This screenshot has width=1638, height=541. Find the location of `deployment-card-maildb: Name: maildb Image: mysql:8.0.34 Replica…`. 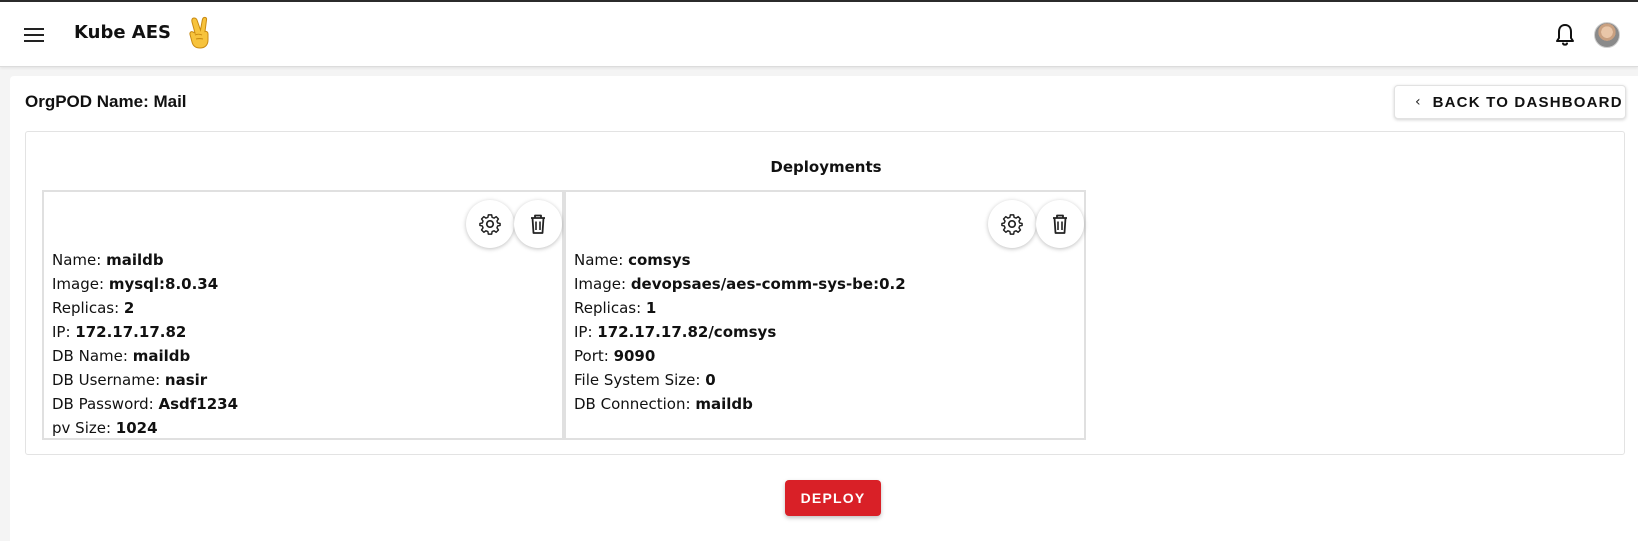

deployment-card-maildb: Name: maildb Image: mysql:8.0.34 Replica… is located at coordinates (303, 315).